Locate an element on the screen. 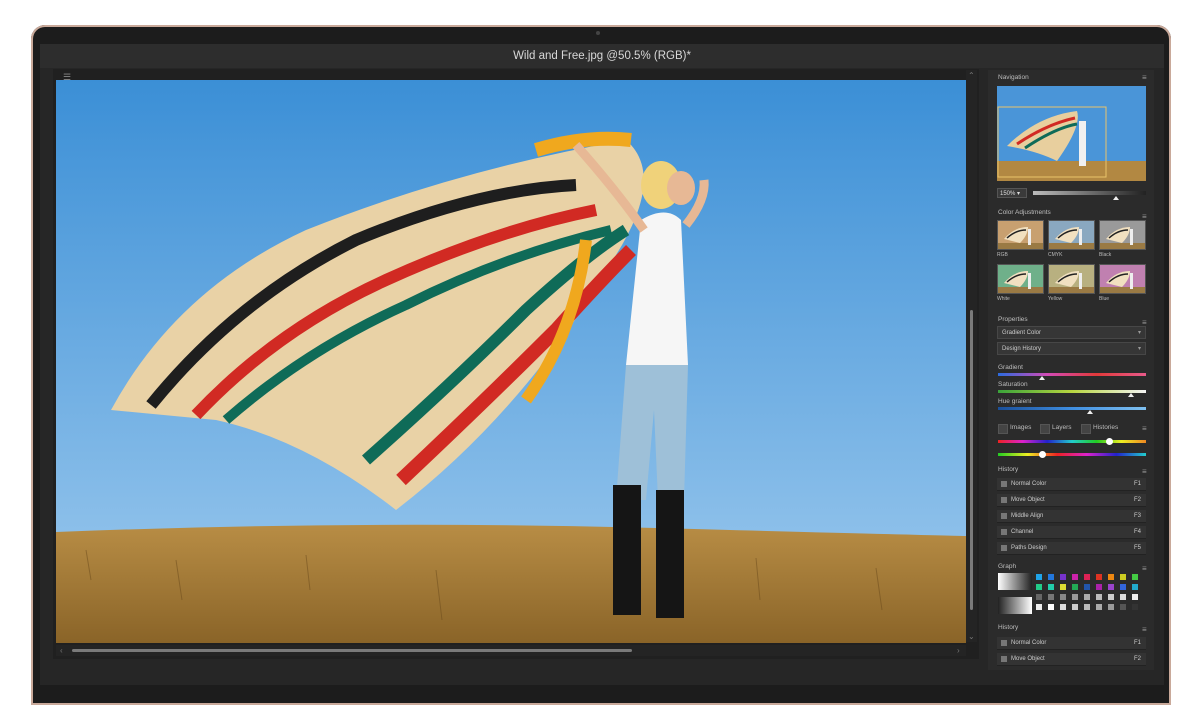 This screenshot has height=705, width=1196. history-menu-icon: ≡ is located at coordinates (1144, 471).